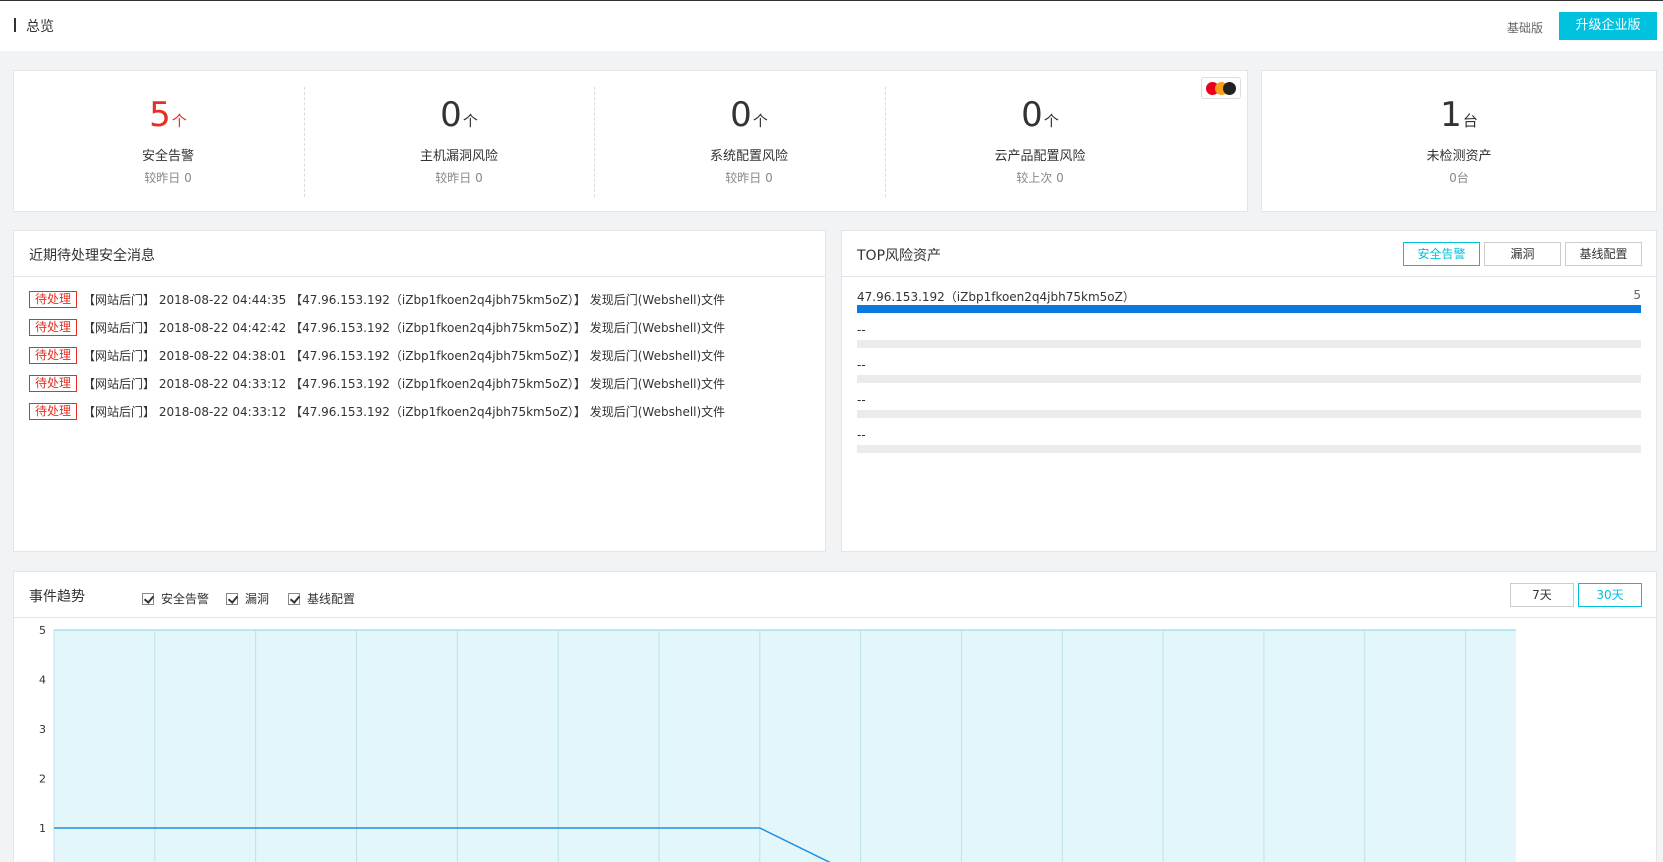 Image resolution: width=1663 pixels, height=862 pixels. I want to click on risk-asset-row: 47.96.153.192（iZbp1fkoen2q4jbh75km5oZ） 5, so click(1249, 300).